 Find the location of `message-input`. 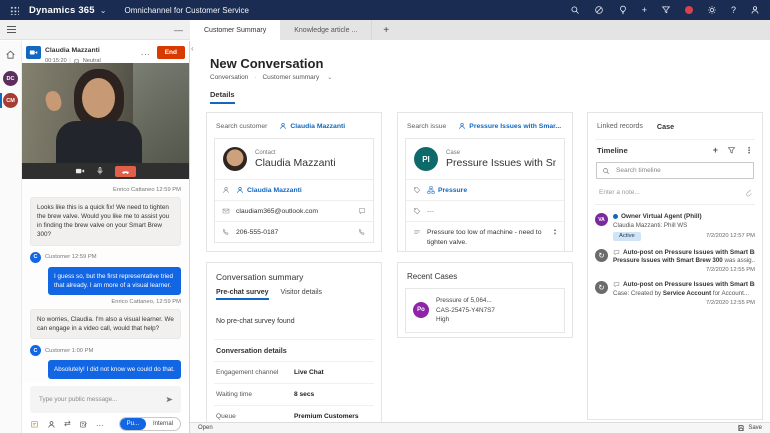

message-input is located at coordinates (99, 399).